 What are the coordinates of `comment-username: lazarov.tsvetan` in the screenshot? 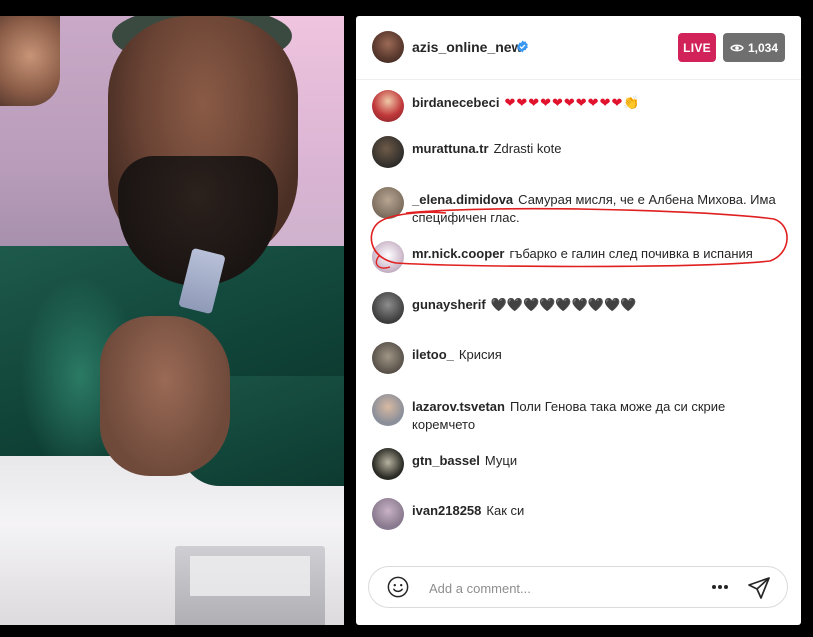 It's located at (458, 406).